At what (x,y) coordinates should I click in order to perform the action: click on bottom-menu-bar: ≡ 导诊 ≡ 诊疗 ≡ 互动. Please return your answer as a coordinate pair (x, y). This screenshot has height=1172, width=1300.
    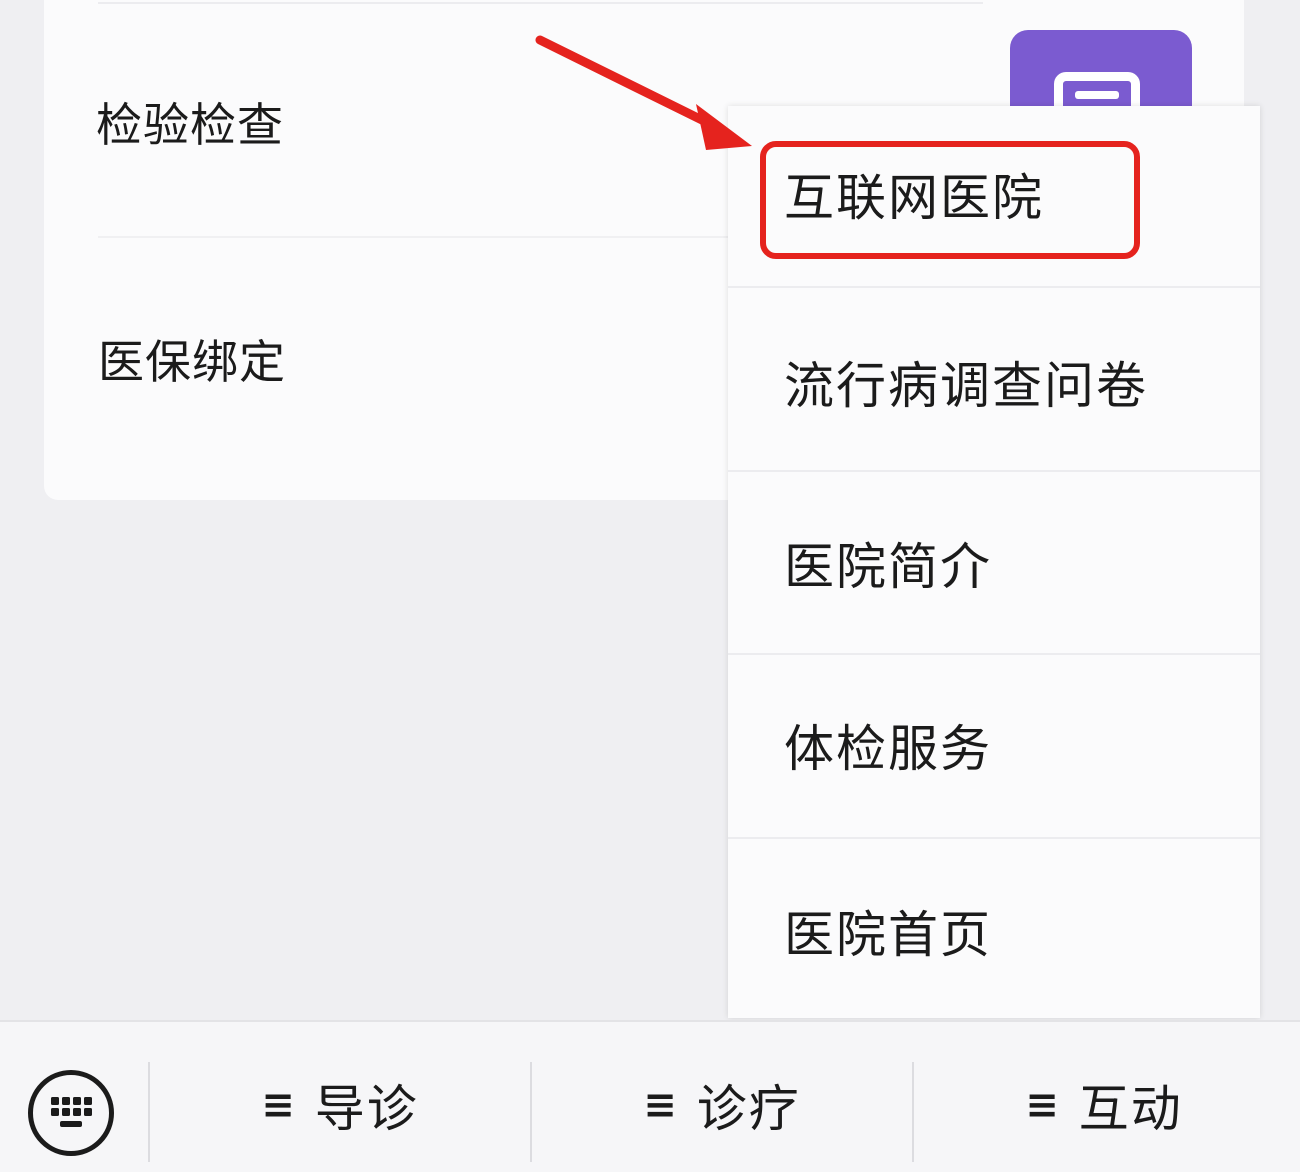
    Looking at the image, I should click on (650, 1096).